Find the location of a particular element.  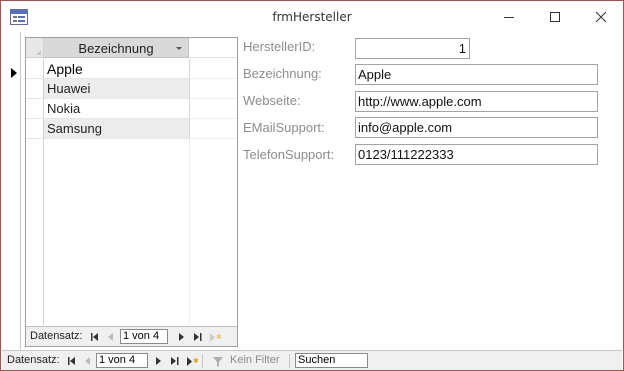

column-header-label: Bezeichnung is located at coordinates (116, 48).